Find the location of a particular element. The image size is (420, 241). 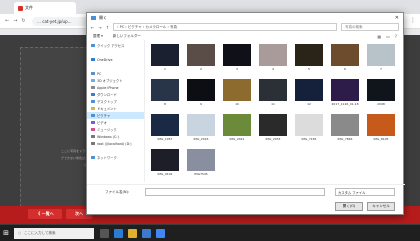

dialog-titlebar: 開く ✕ is located at coordinates (245, 17).